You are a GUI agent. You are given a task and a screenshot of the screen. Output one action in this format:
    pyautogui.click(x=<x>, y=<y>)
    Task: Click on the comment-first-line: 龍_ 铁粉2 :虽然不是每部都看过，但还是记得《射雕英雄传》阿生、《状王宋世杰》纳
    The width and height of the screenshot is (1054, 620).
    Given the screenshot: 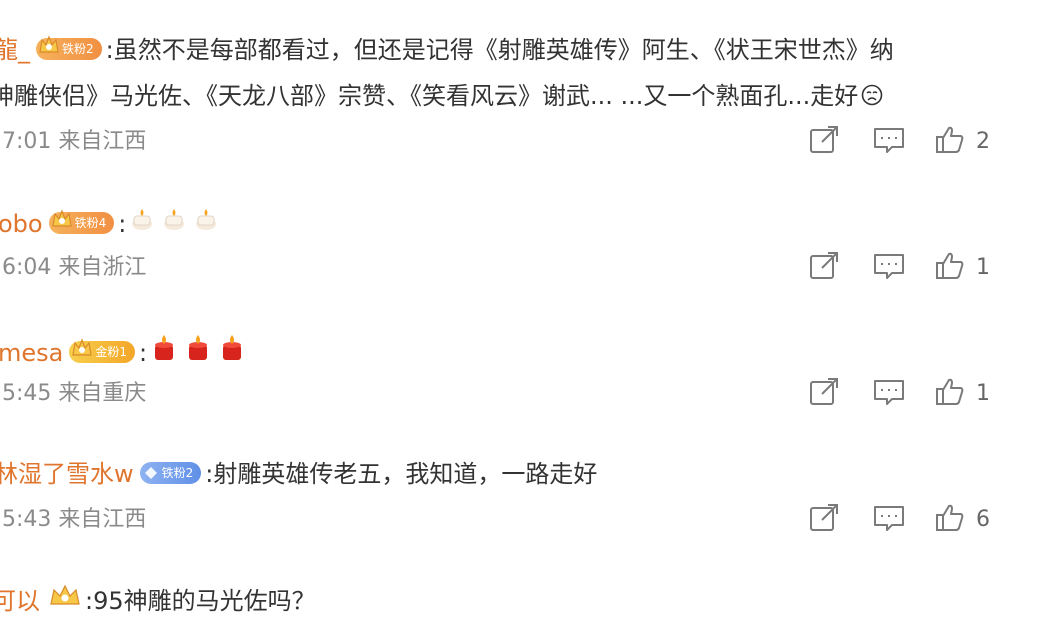 What is the action you would take?
    pyautogui.click(x=447, y=50)
    